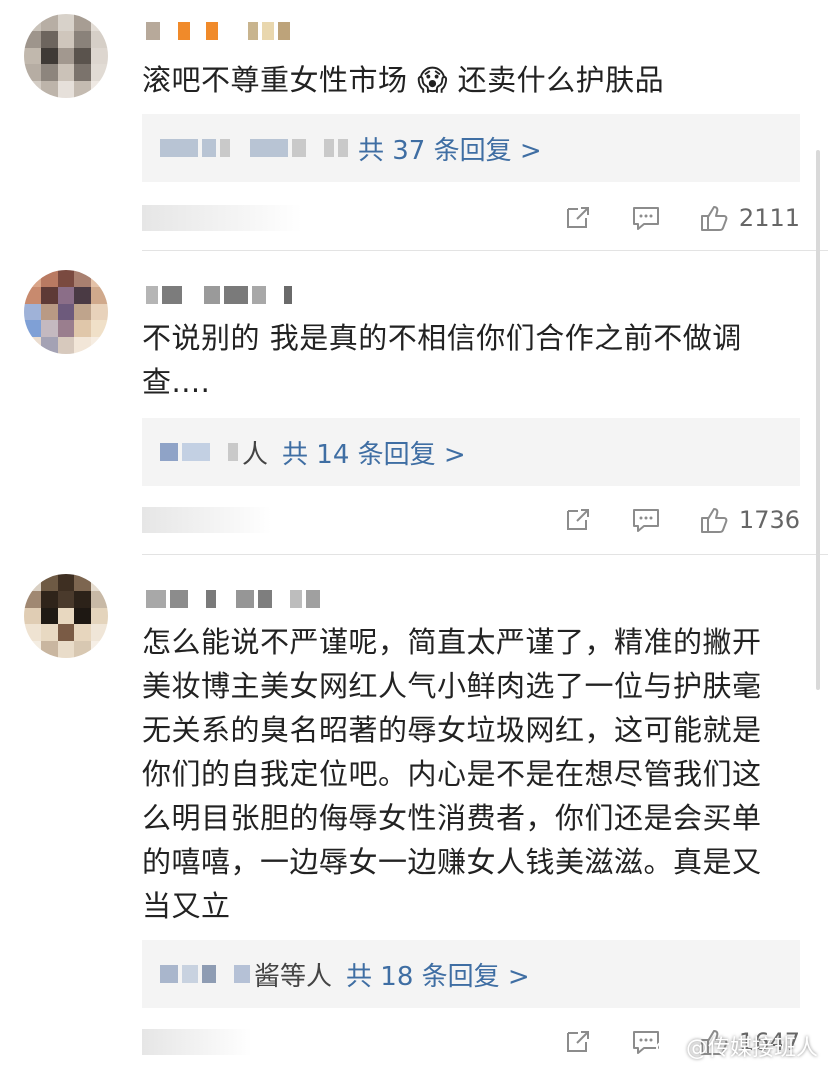  Describe the element at coordinates (471, 218) in the screenshot. I see `comment-footer: 2111` at that location.